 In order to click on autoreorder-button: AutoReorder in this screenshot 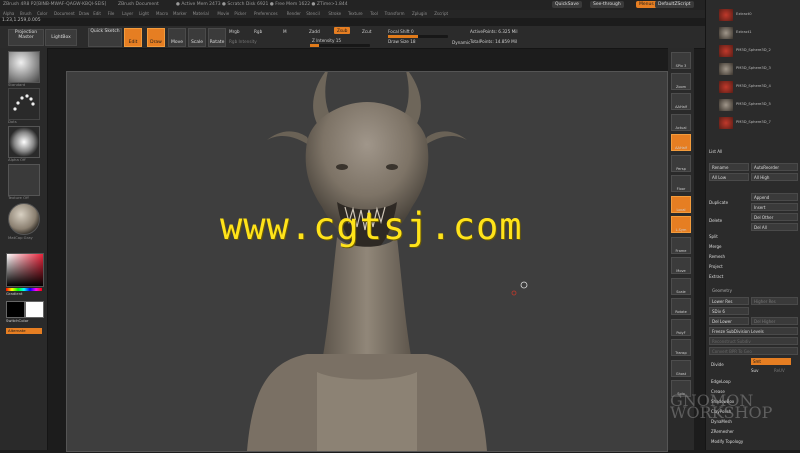, I will do `click(774, 167)`.